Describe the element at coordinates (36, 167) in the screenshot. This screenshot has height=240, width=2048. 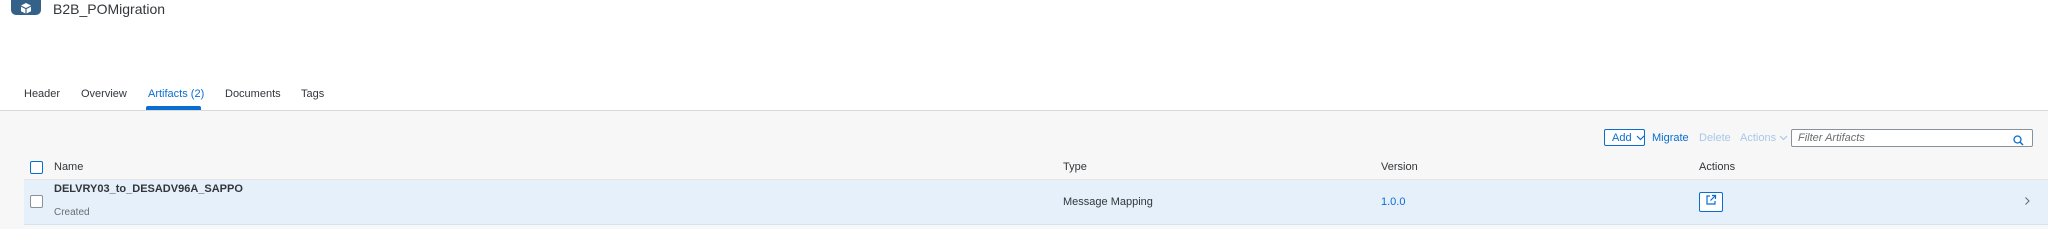
I see `select-all-checkbox` at that location.